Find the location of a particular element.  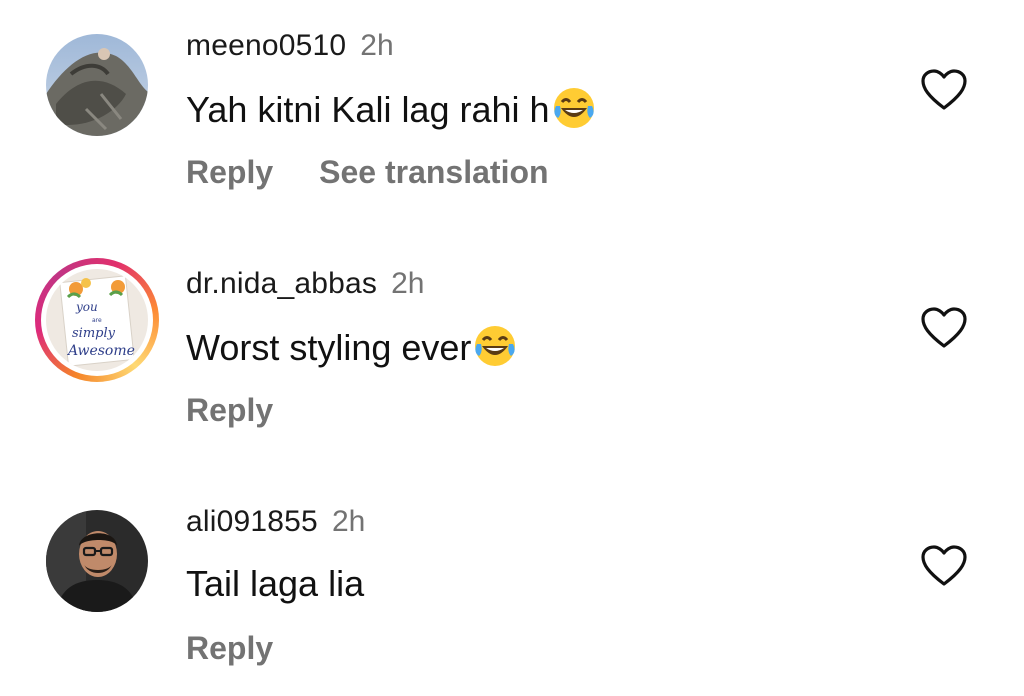

username: ali091855 is located at coordinates (252, 521).